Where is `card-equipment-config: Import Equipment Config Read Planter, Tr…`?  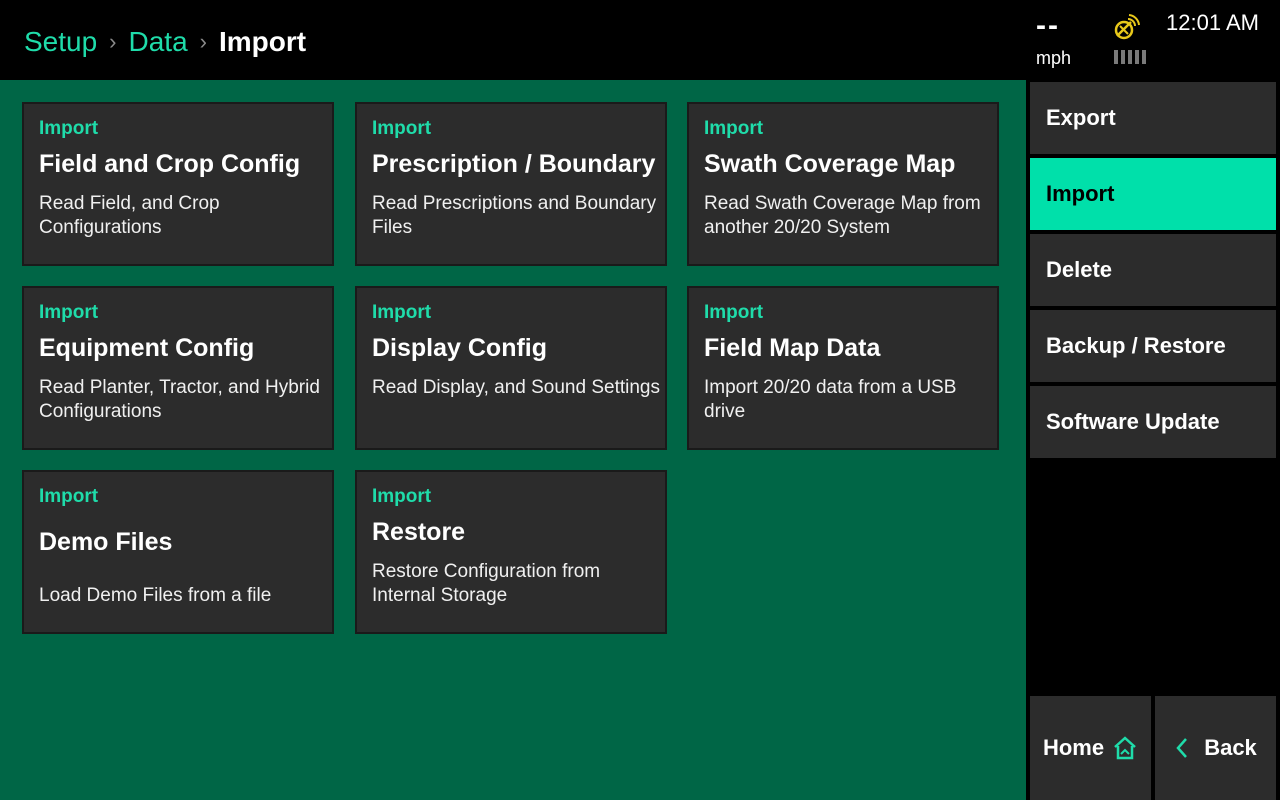 card-equipment-config: Import Equipment Config Read Planter, Tr… is located at coordinates (178, 368).